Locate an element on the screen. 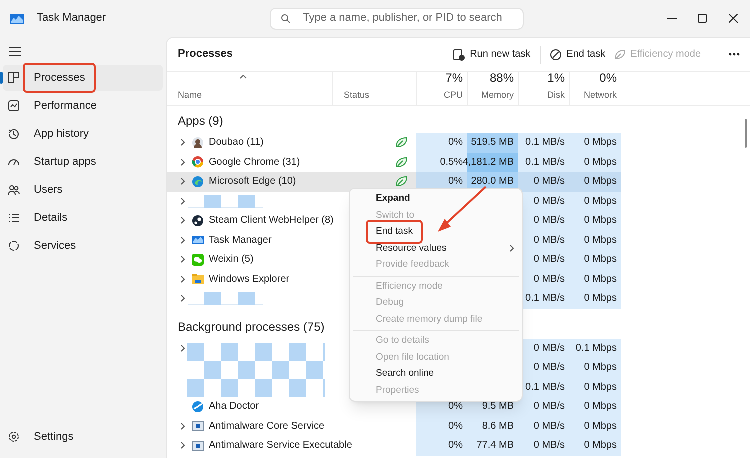  maximize-icon is located at coordinates (702, 18).